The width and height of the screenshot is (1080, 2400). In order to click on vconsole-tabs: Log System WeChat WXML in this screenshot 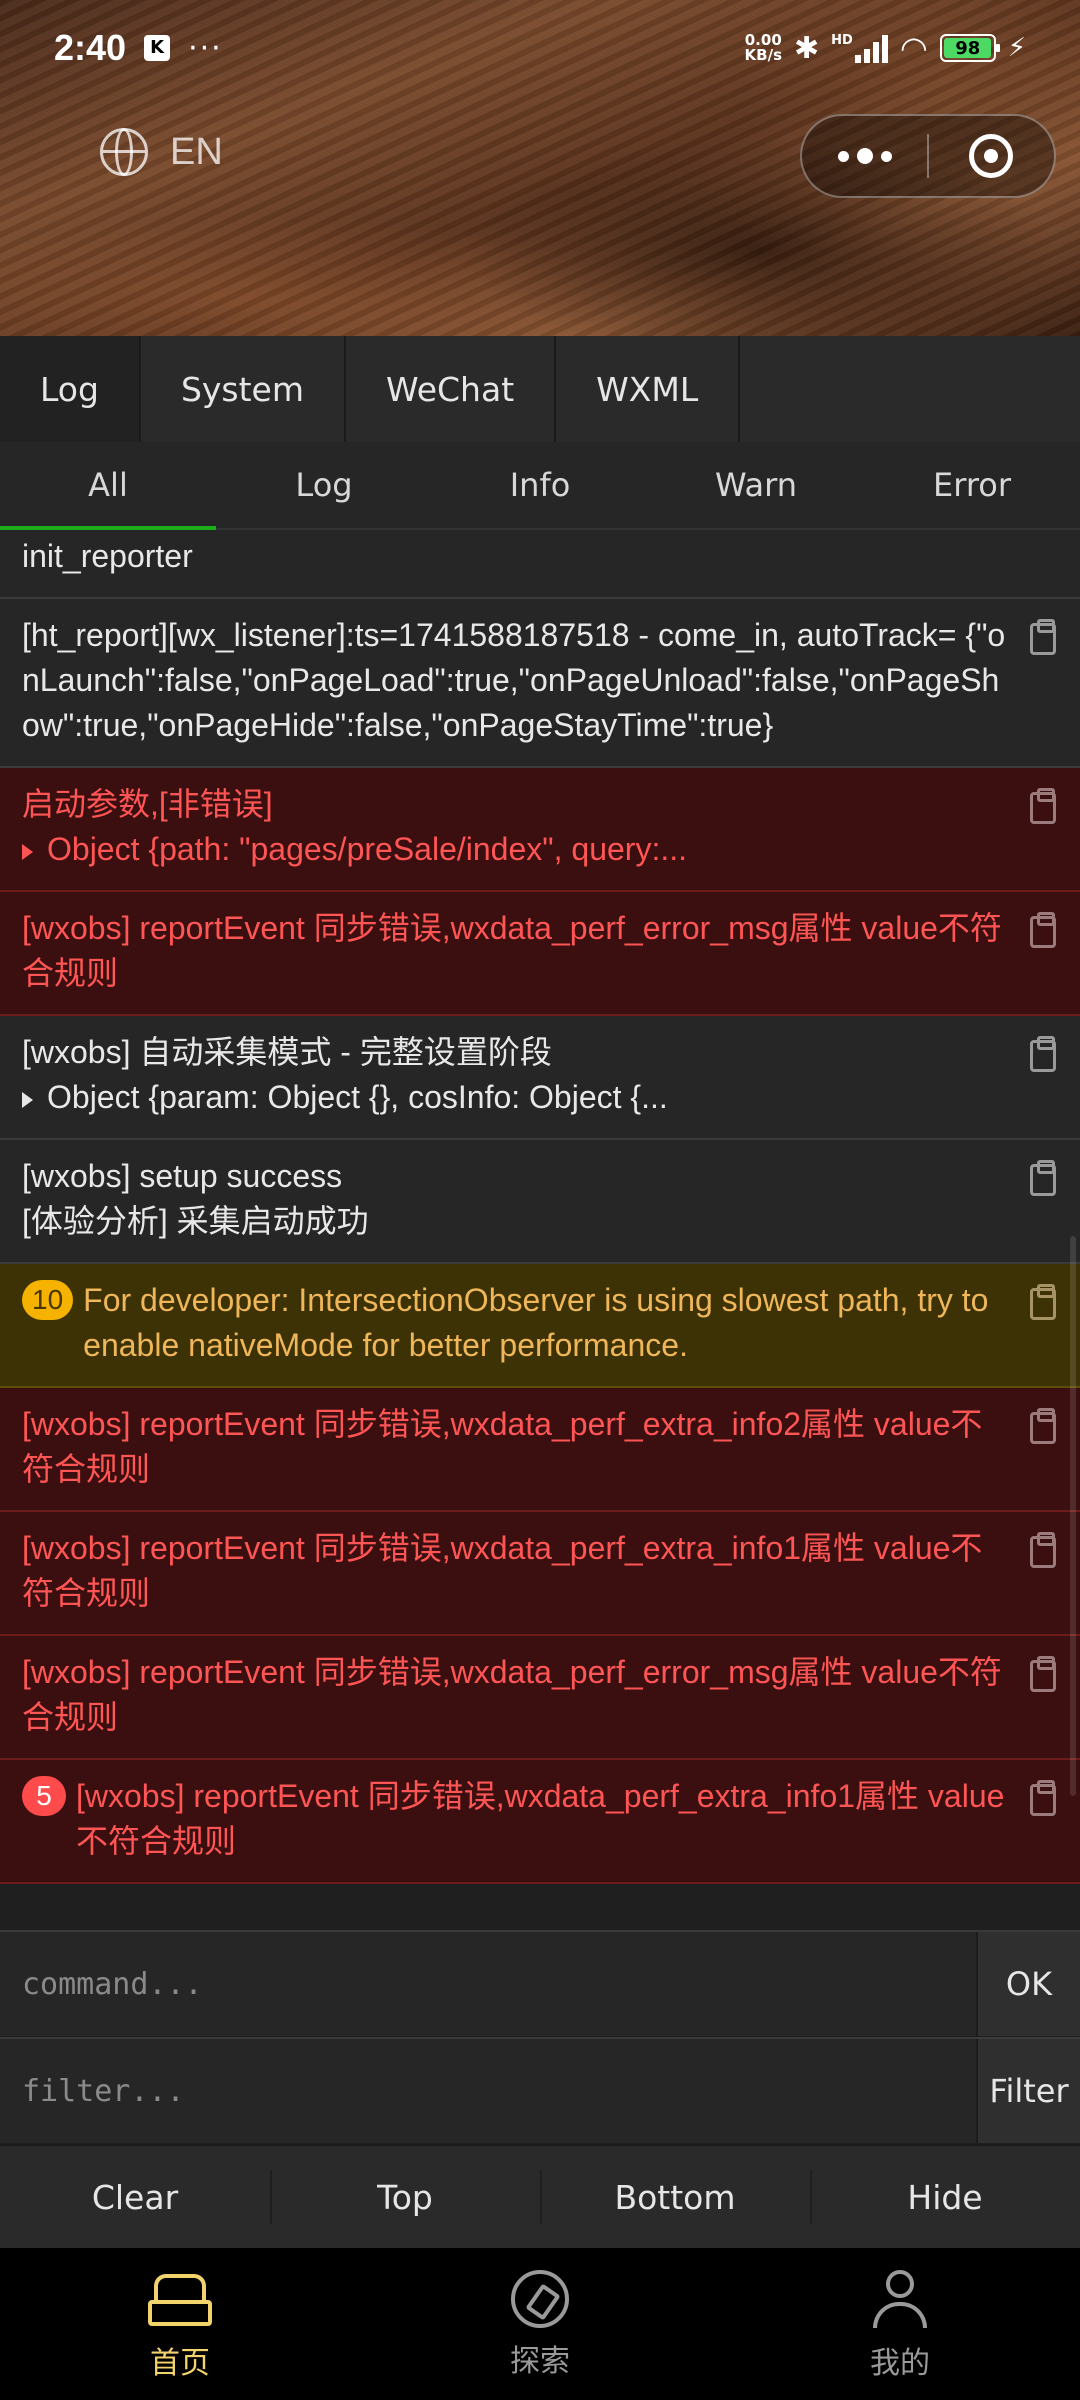, I will do `click(540, 389)`.